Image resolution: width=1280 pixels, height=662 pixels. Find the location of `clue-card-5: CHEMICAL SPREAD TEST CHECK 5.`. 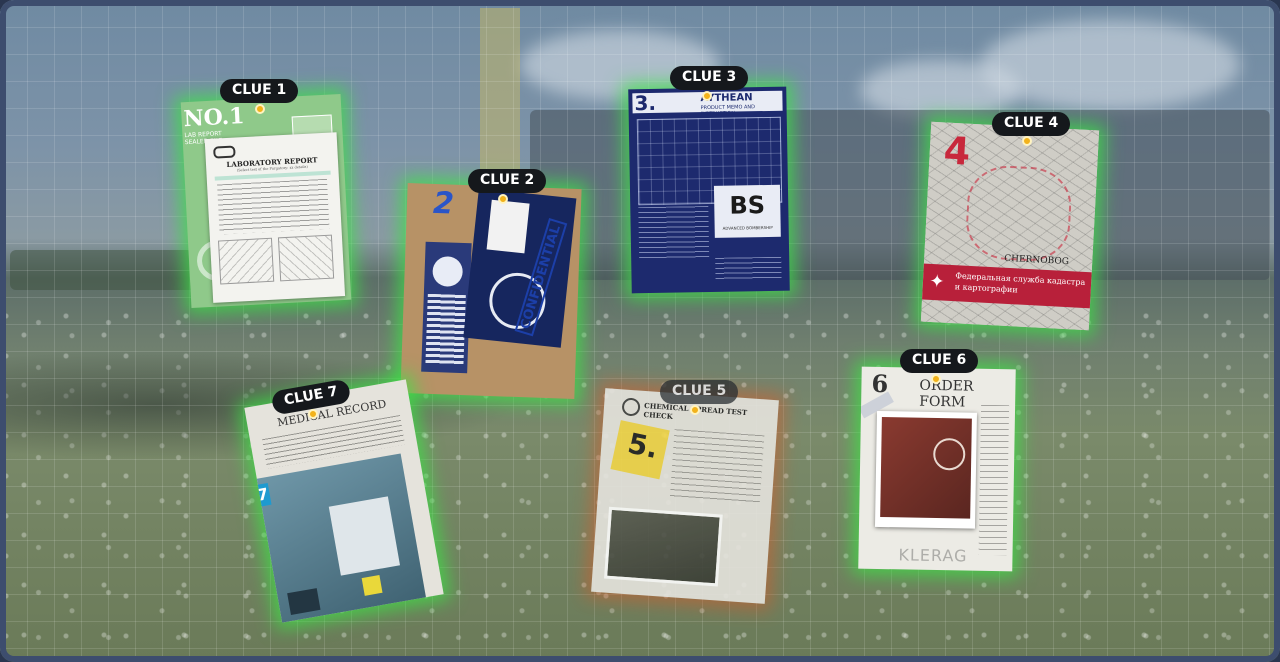

clue-card-5: CHEMICAL SPREAD TEST CHECK 5. is located at coordinates (685, 496).